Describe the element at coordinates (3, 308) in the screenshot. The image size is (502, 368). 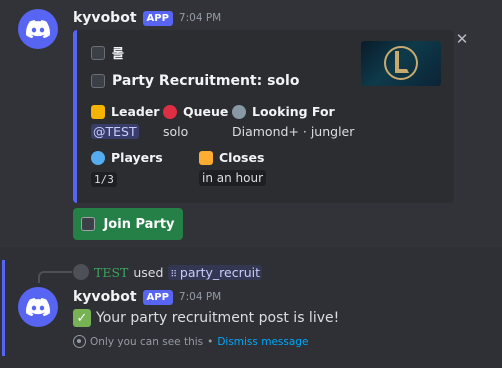
I see `ephemeral-highlight-bar` at that location.